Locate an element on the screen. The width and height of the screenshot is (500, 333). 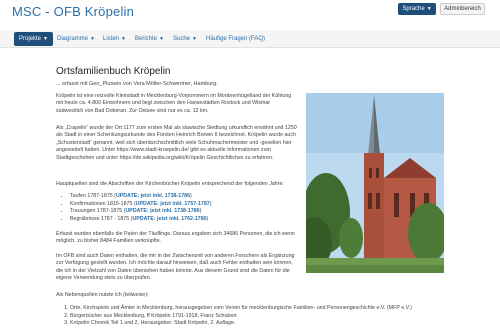
nav-projekte: Projekte ▼ is located at coordinates (33, 39).